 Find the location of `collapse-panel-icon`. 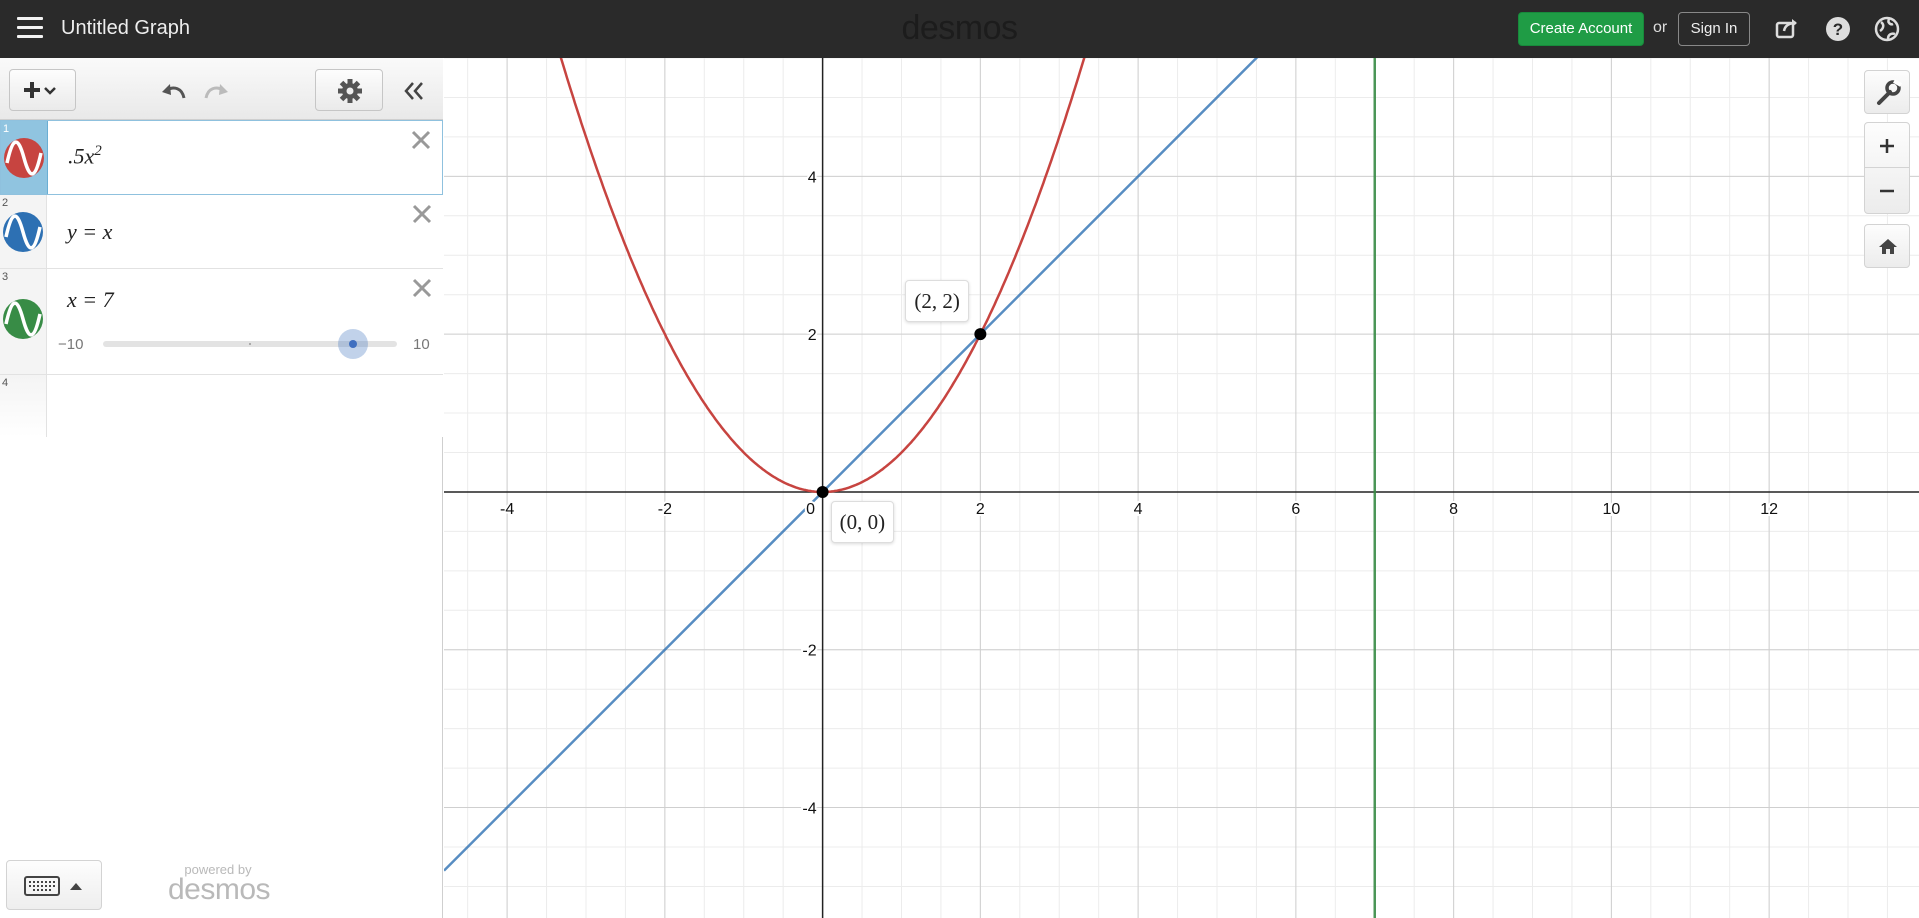

collapse-panel-icon is located at coordinates (414, 91).